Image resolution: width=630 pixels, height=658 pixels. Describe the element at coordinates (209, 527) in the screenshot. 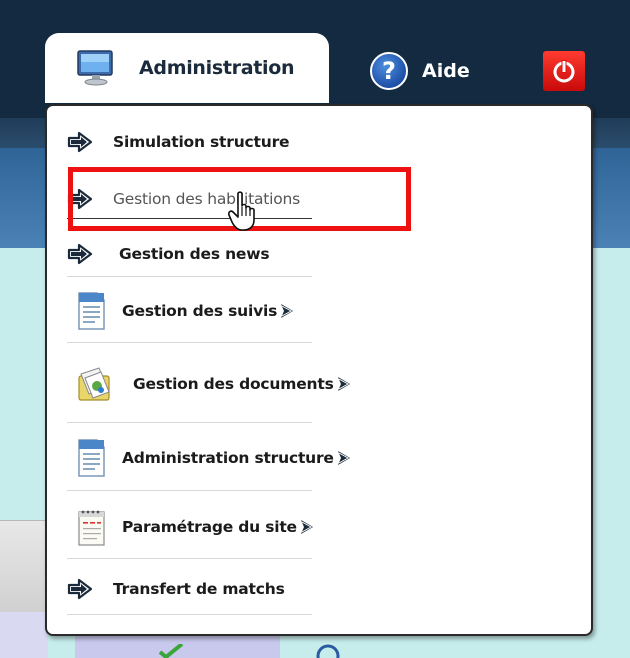

I see `menu-item-label: Paramétrage du site` at that location.